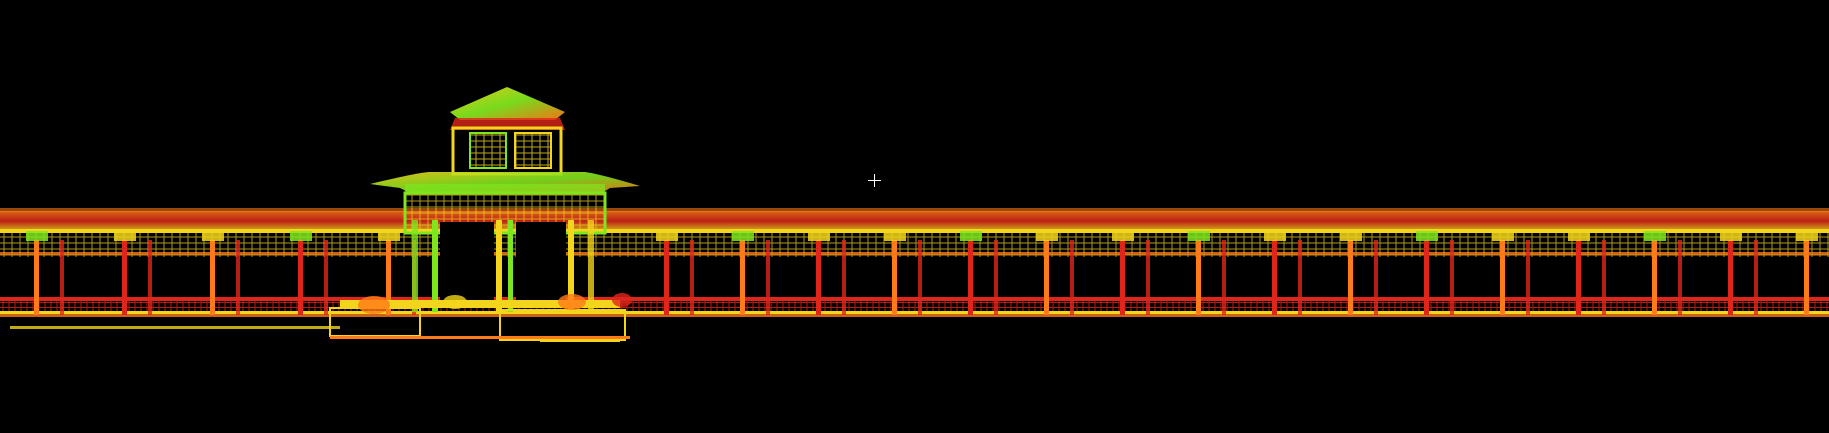  I want to click on corridor-railing, so click(914, 307).